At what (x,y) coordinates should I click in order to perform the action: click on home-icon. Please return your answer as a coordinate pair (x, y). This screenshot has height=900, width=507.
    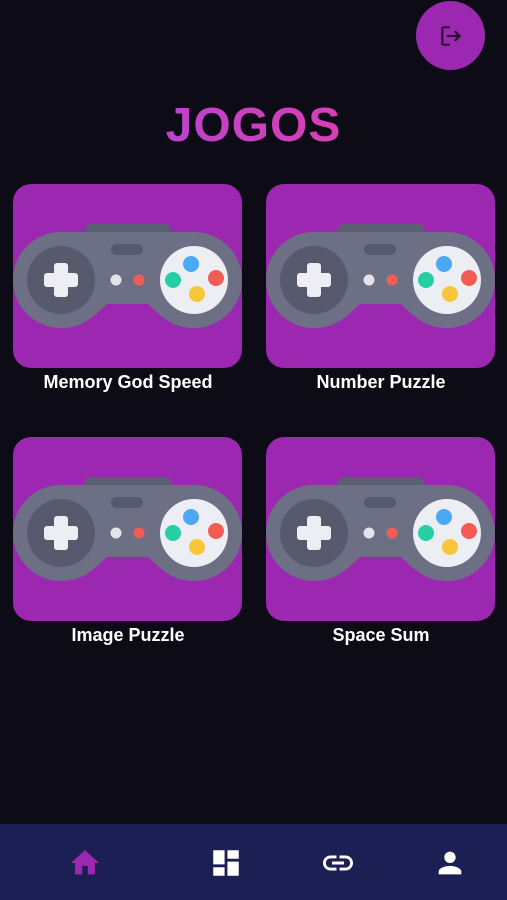
    Looking at the image, I should click on (85, 862).